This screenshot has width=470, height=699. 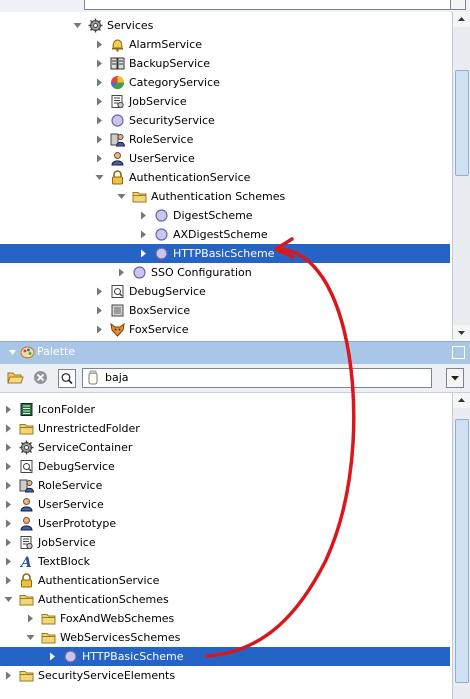 What do you see at coordinates (225, 272) in the screenshot?
I see `nav-tree-row: SSO Configuration` at bounding box center [225, 272].